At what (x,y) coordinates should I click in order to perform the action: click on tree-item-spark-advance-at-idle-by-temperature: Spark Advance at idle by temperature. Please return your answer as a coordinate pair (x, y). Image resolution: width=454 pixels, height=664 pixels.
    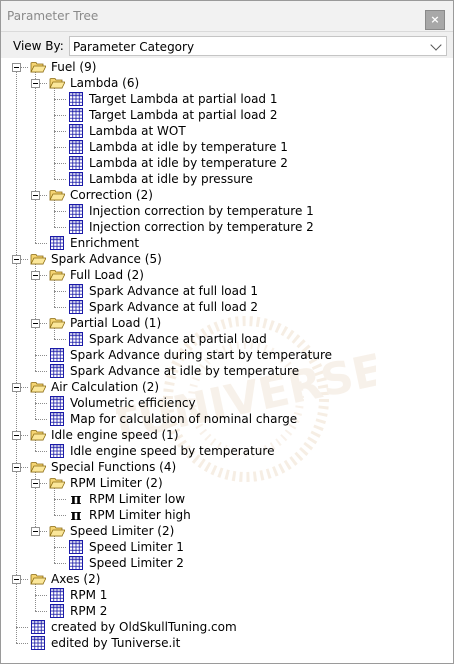
    Looking at the image, I should click on (227, 371).